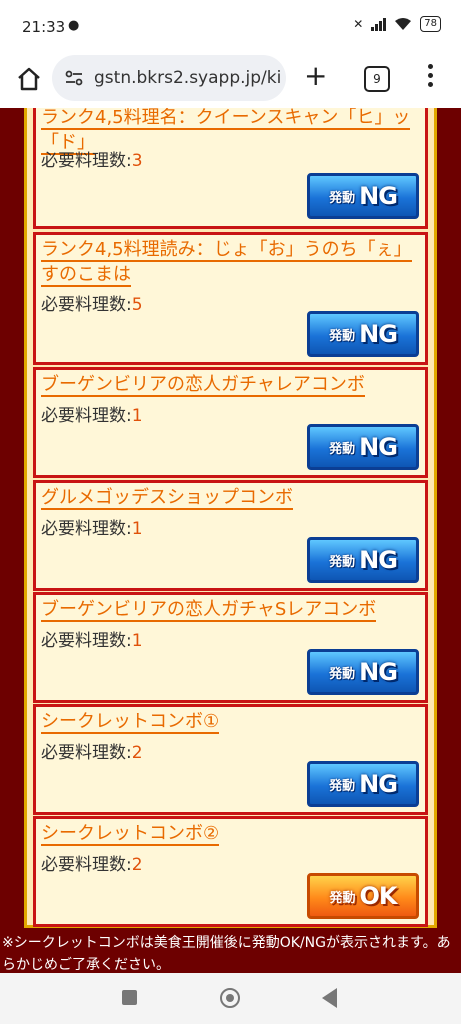 This screenshot has width=461, height=1024. I want to click on combo-title-link: シークレットコンボ②, so click(231, 833).